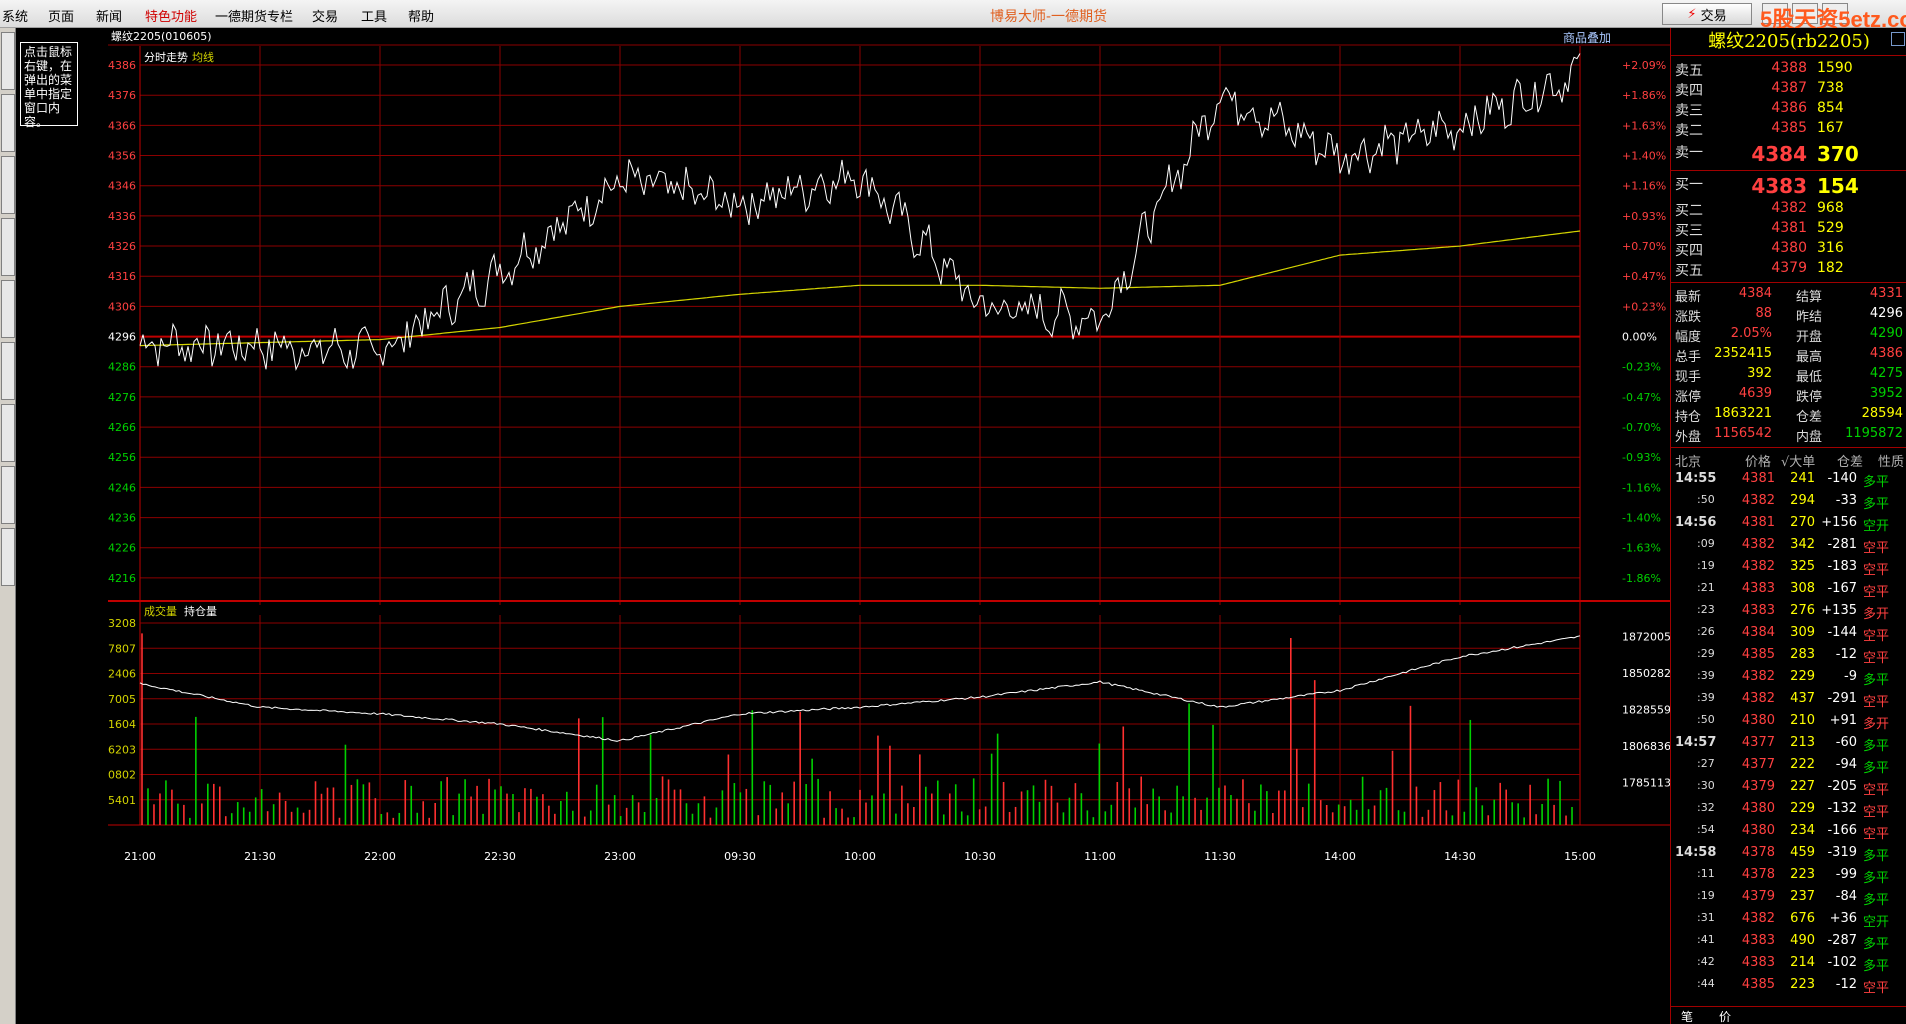 This screenshot has width=1906, height=1024. I want to click on menu-yide-column: 一德期货专栏, so click(254, 15).